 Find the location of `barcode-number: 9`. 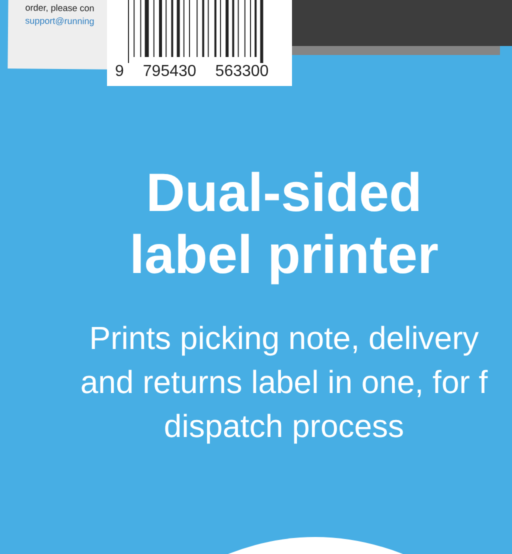

barcode-number: 9 is located at coordinates (119, 72).